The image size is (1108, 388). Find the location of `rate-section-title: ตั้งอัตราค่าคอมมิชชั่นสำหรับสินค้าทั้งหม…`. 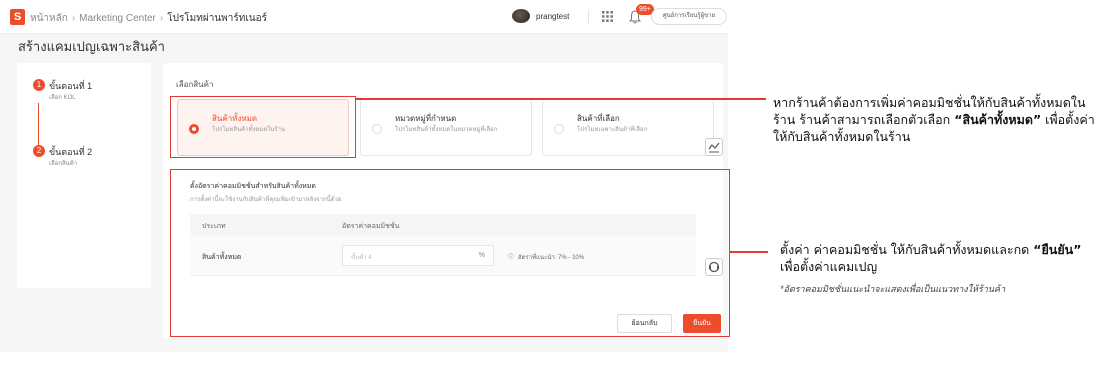

rate-section-title: ตั้งอัตราค่าคอมมิชชั่นสำหรับสินค้าทั้งหม… is located at coordinates (253, 186).